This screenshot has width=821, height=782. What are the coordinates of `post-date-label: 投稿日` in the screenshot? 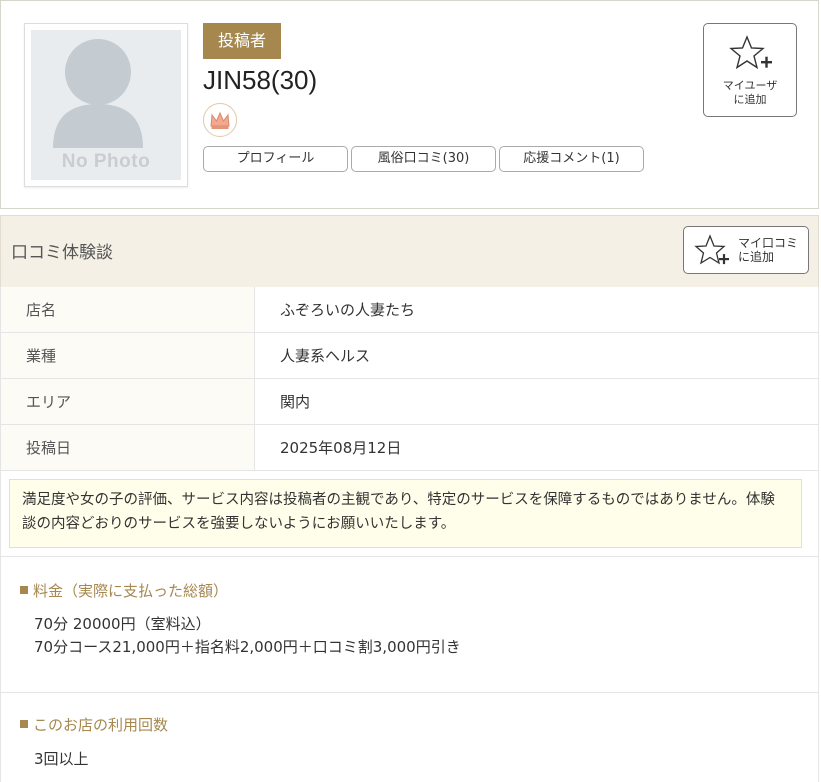 It's located at (127, 447).